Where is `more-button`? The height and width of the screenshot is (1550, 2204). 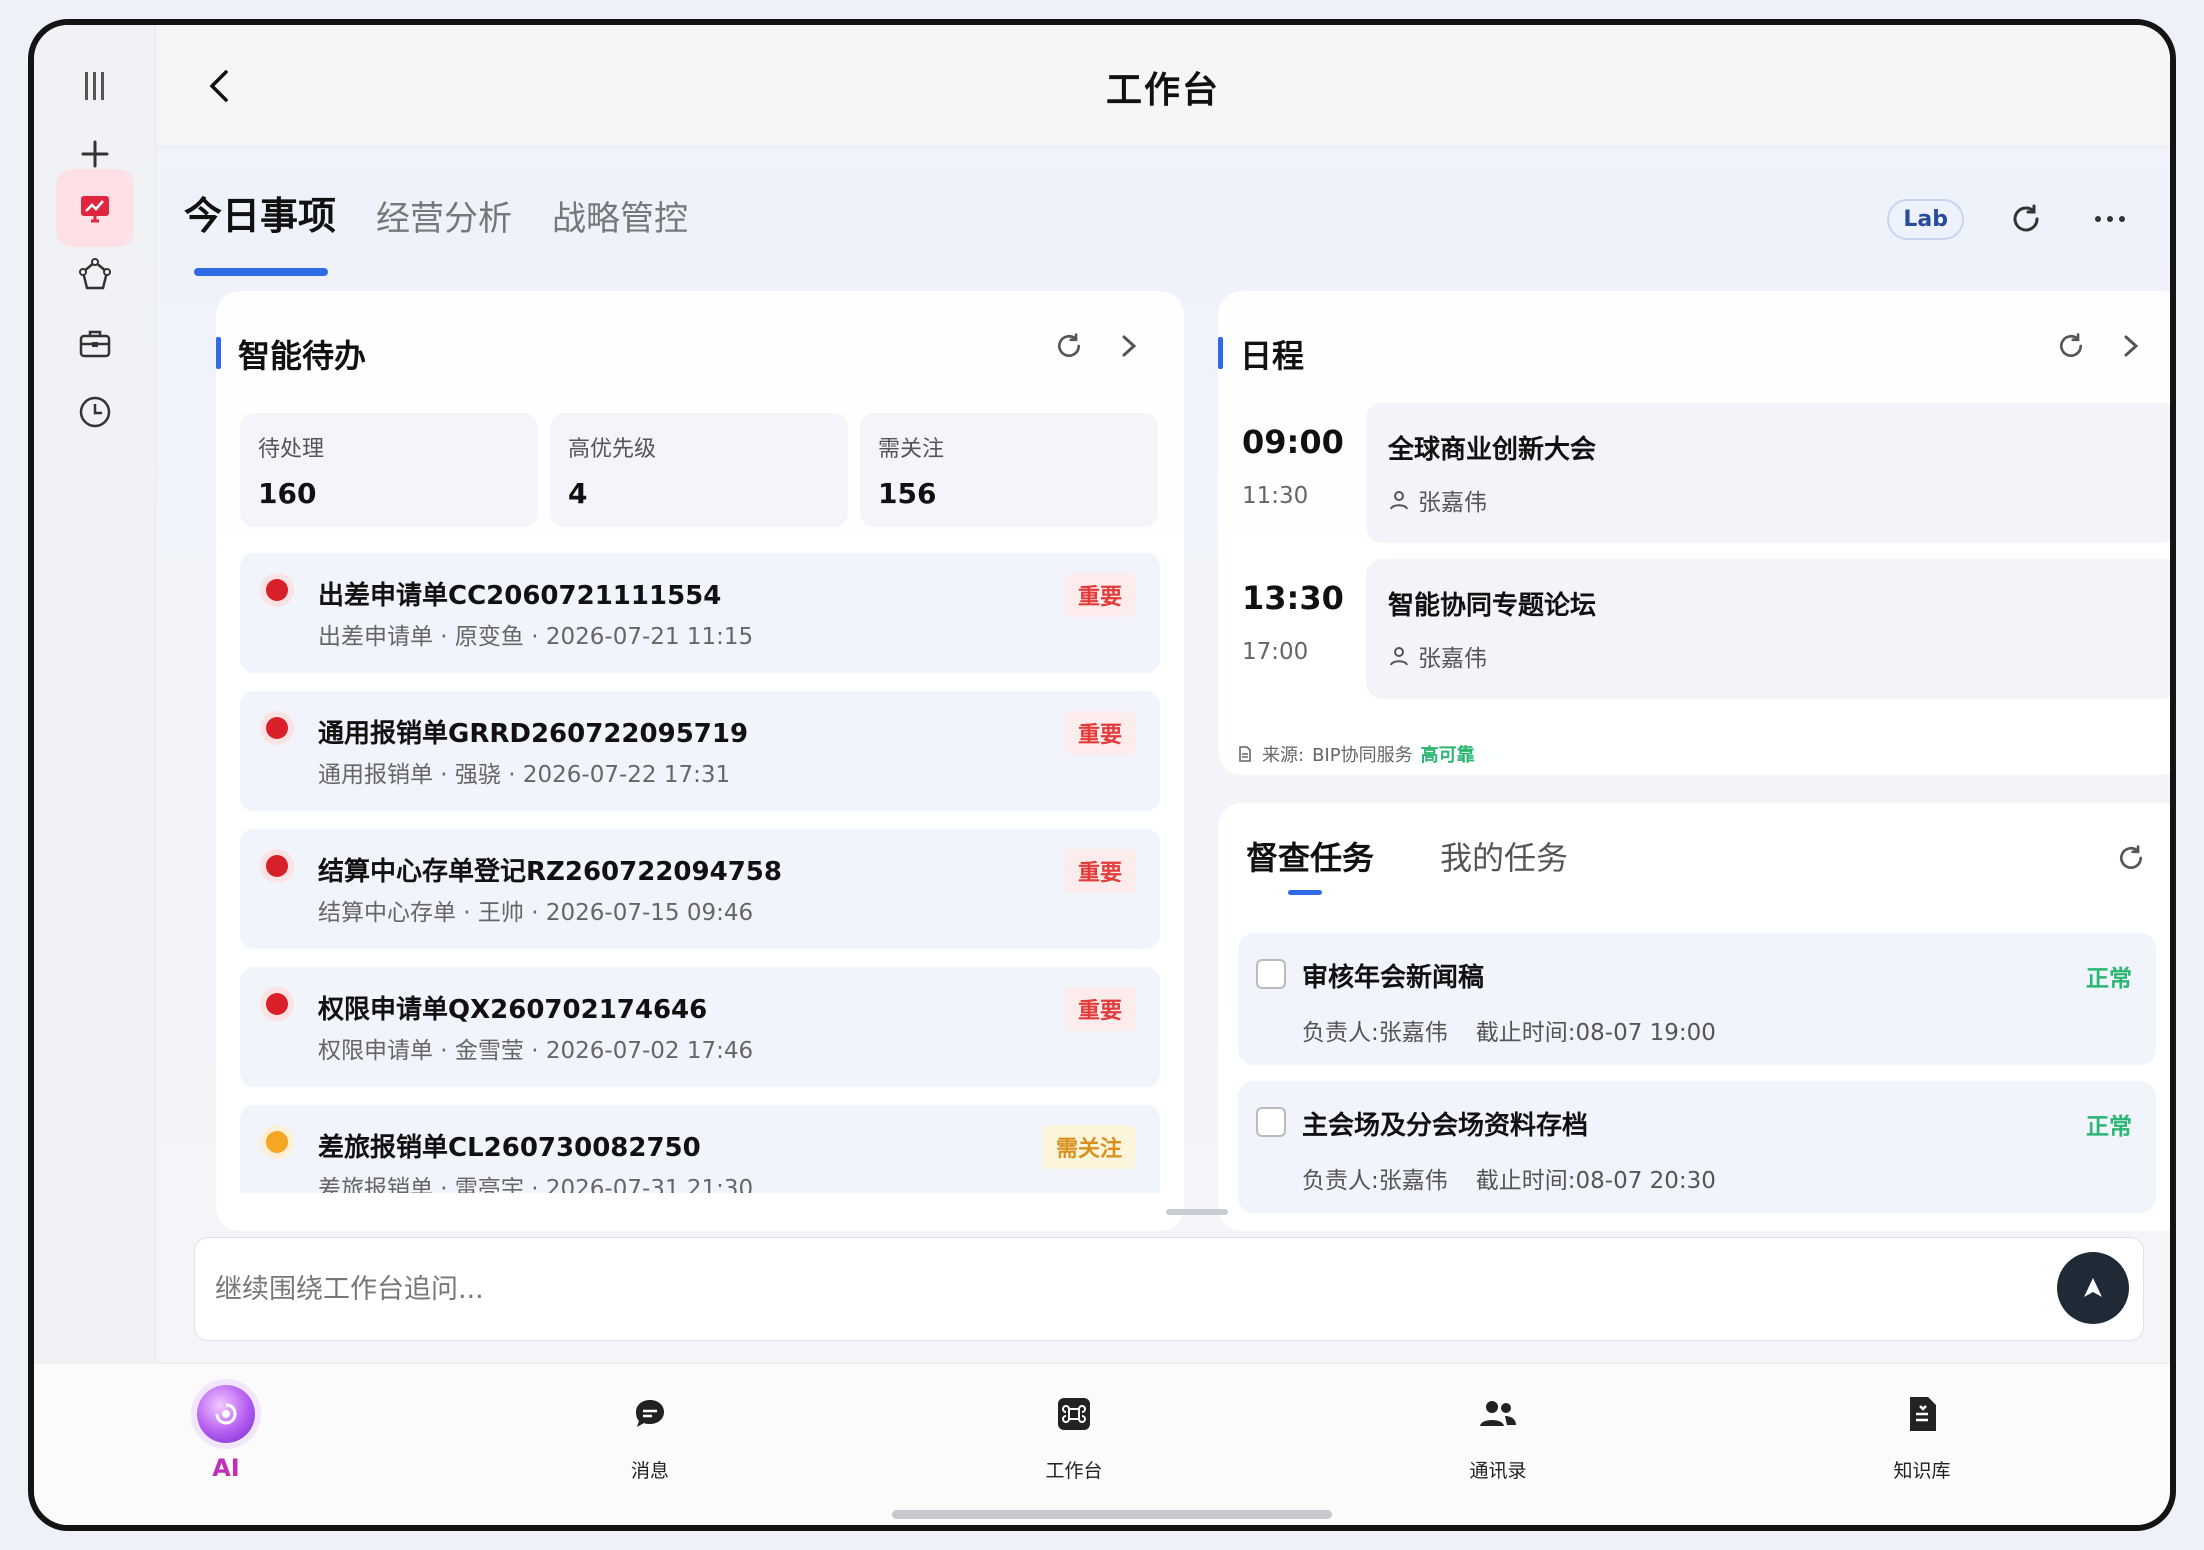 more-button is located at coordinates (2110, 219).